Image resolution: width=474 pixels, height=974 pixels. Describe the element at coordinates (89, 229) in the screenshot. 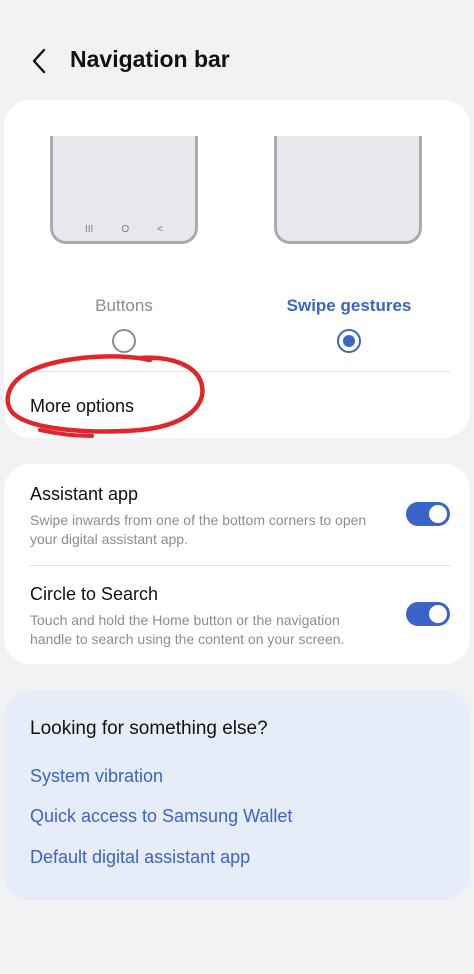

I see `recents-key-icon: III` at that location.